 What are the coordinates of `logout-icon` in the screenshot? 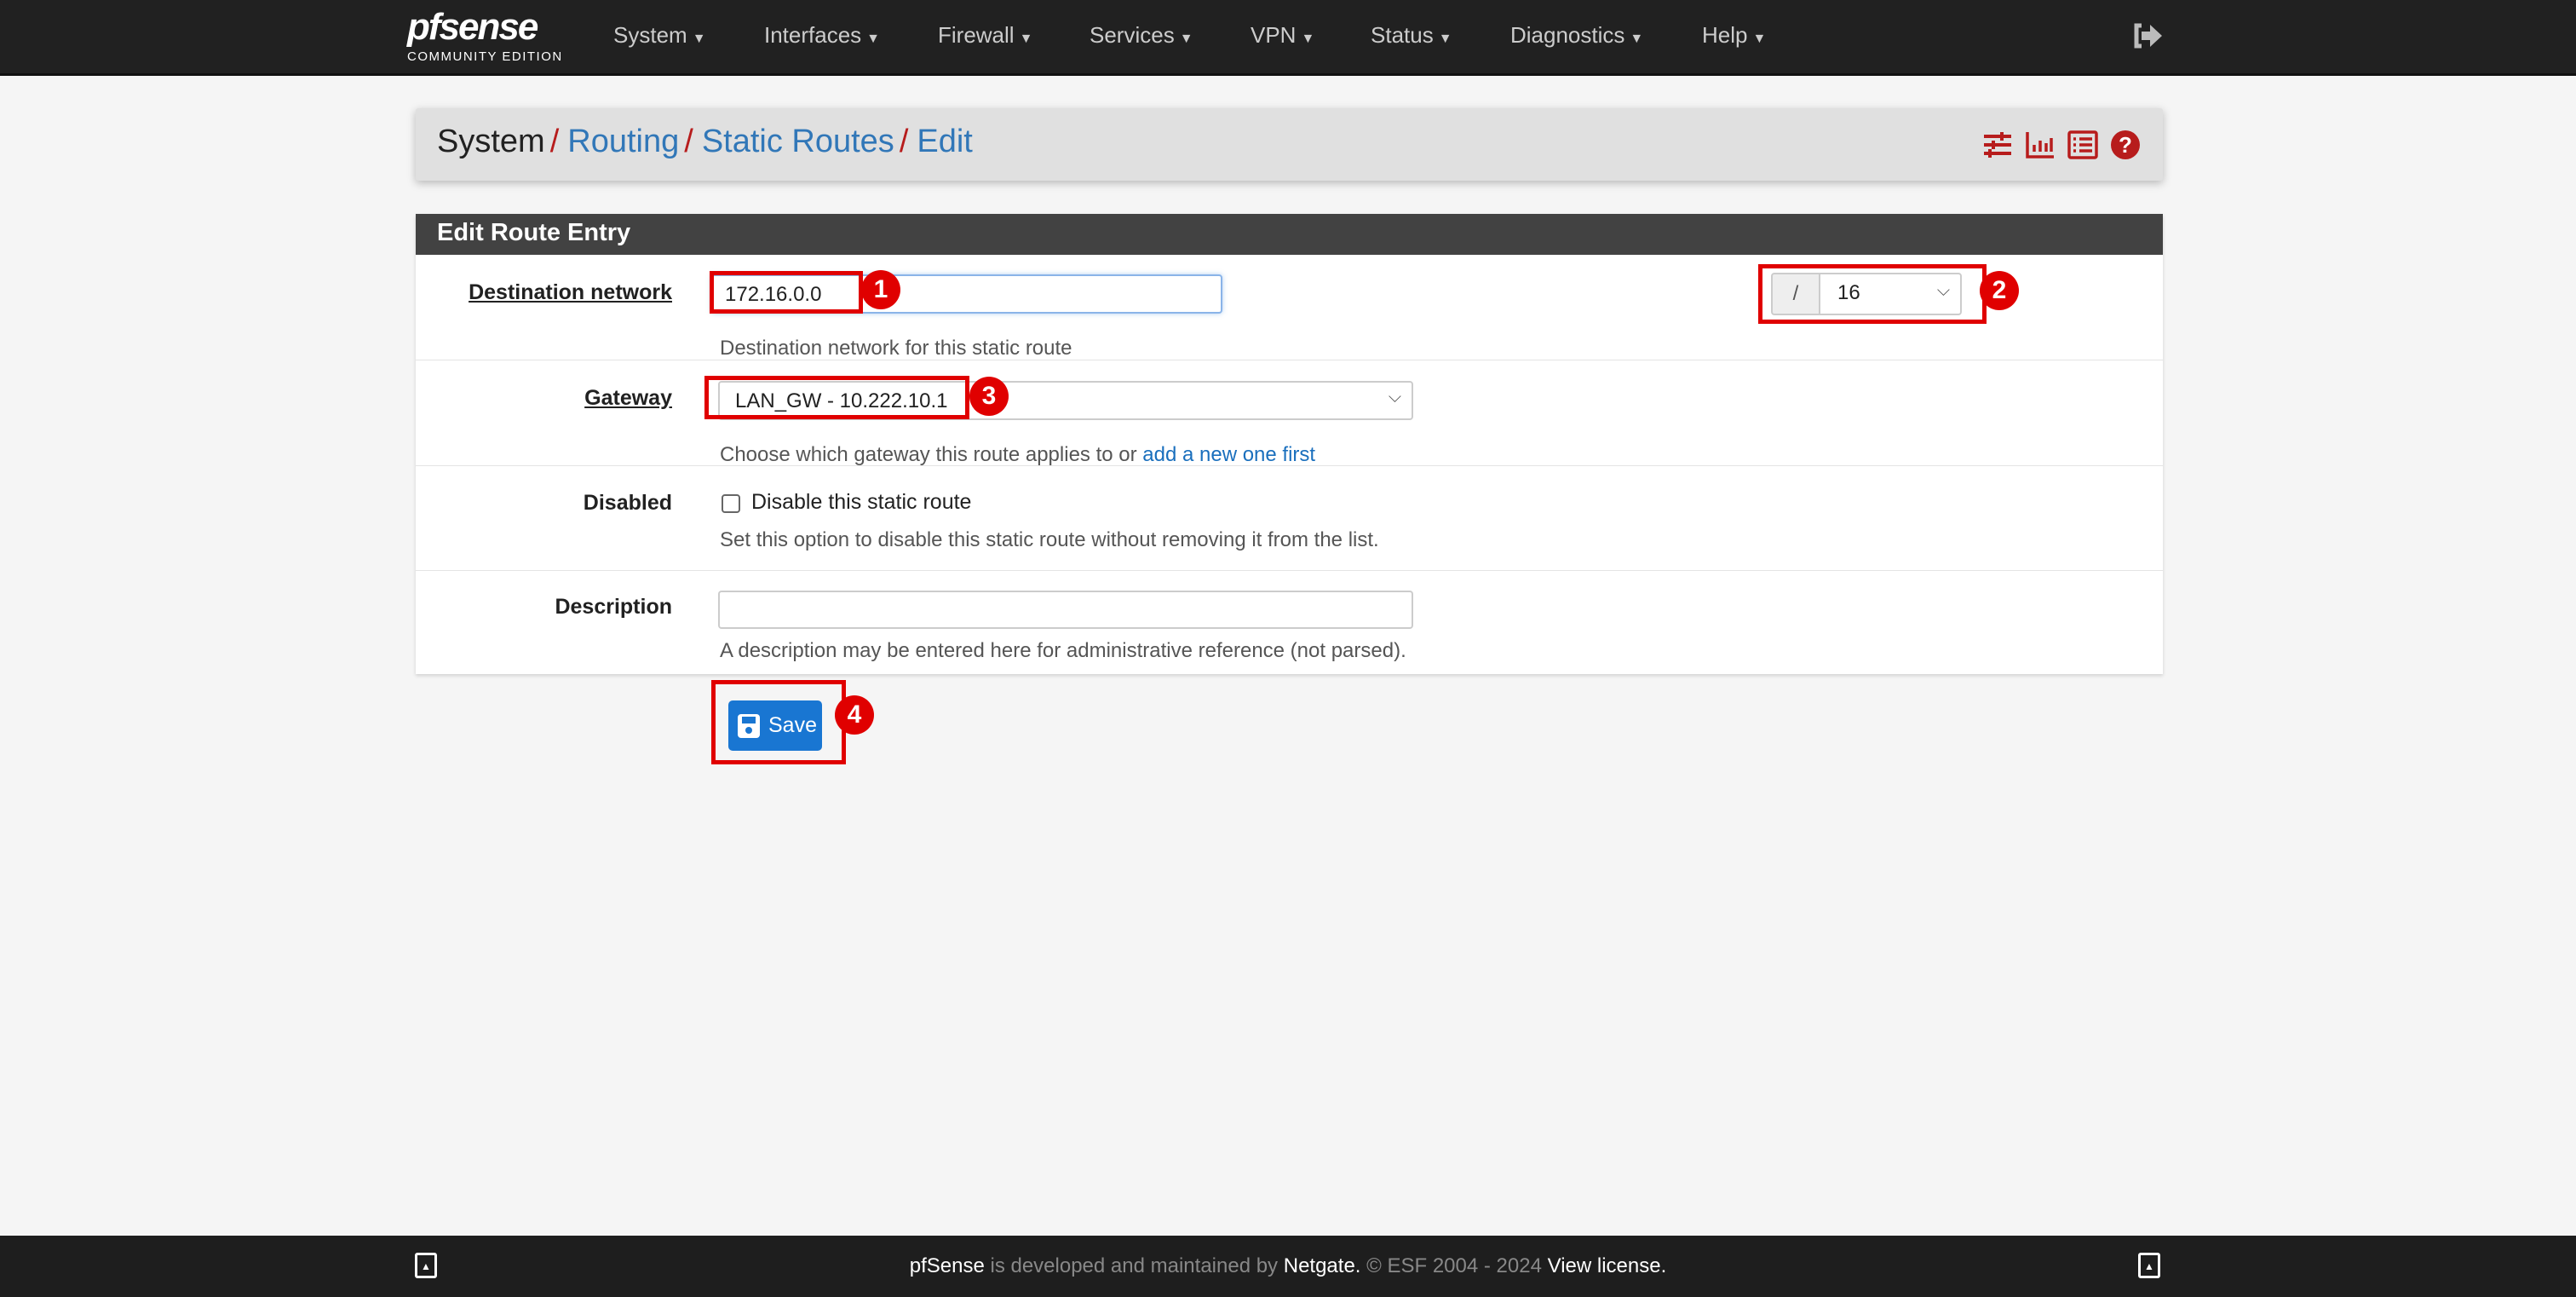 It's located at (2147, 36).